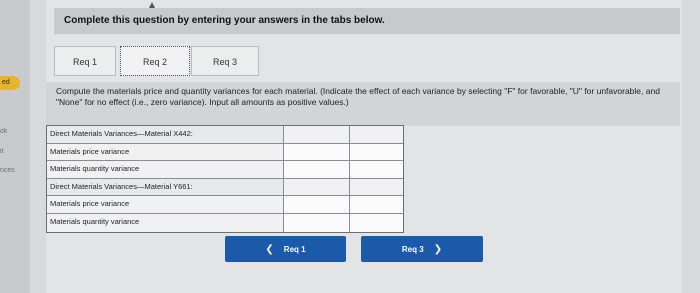 Image resolution: width=700 pixels, height=293 pixels. What do you see at coordinates (155, 61) in the screenshot?
I see `tab-req-2: Req 2` at bounding box center [155, 61].